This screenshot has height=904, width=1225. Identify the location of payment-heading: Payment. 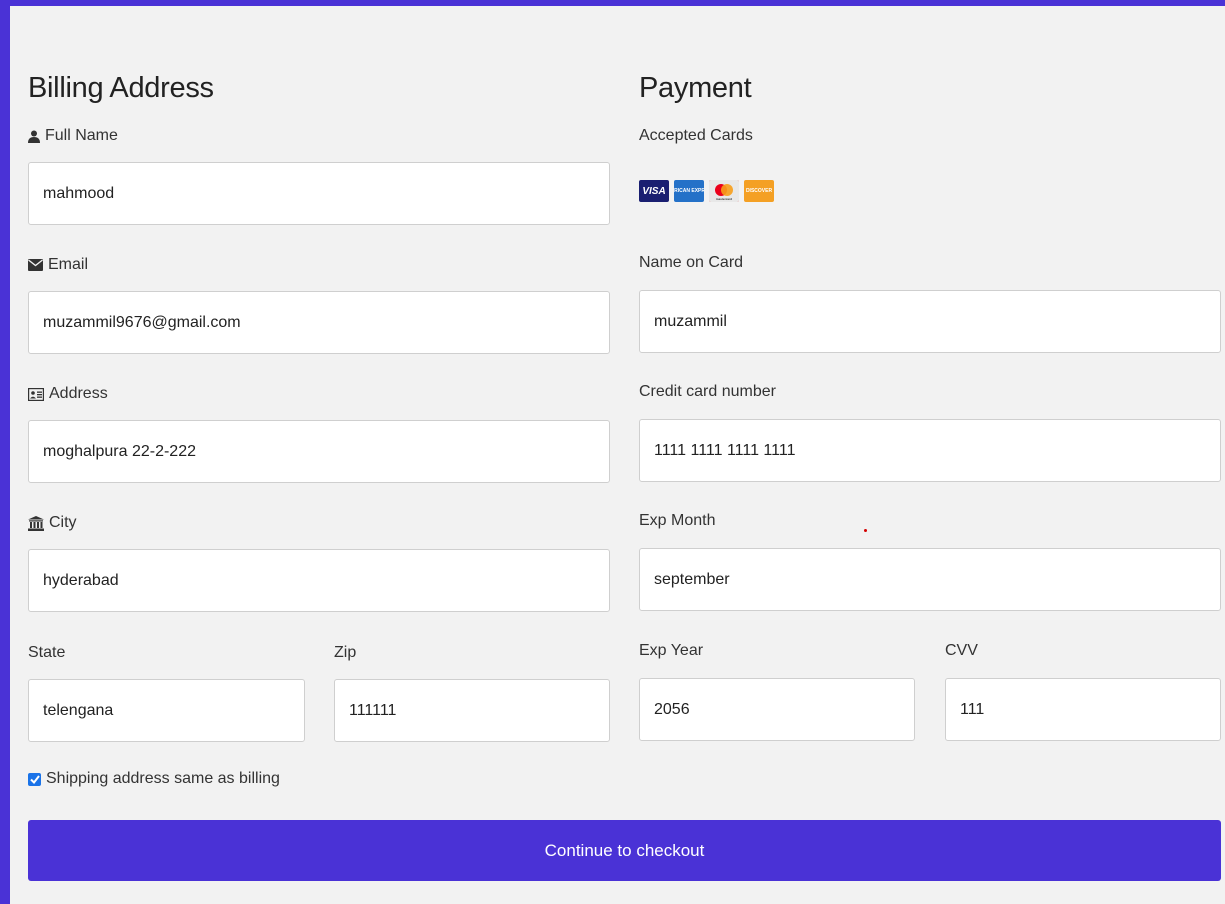
(695, 88).